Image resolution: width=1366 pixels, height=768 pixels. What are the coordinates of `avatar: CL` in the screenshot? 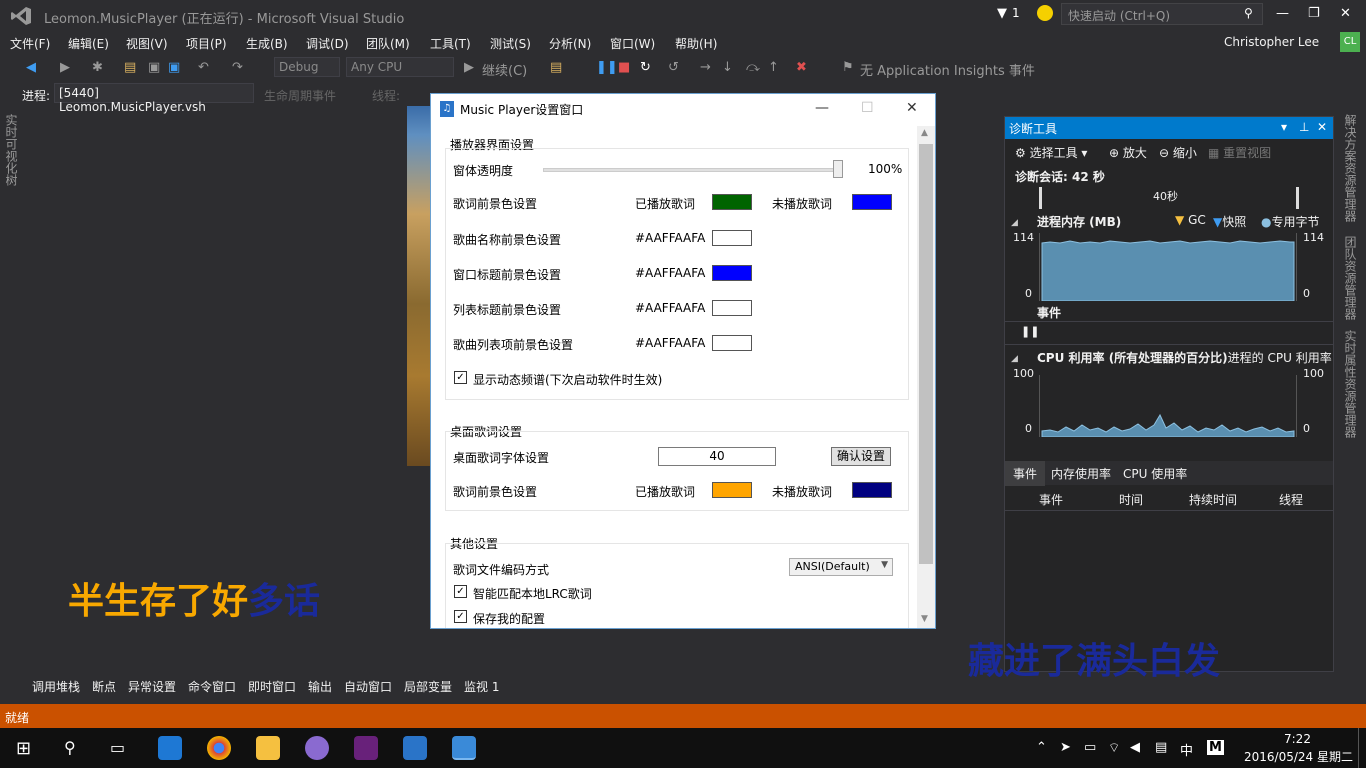 It's located at (1350, 42).